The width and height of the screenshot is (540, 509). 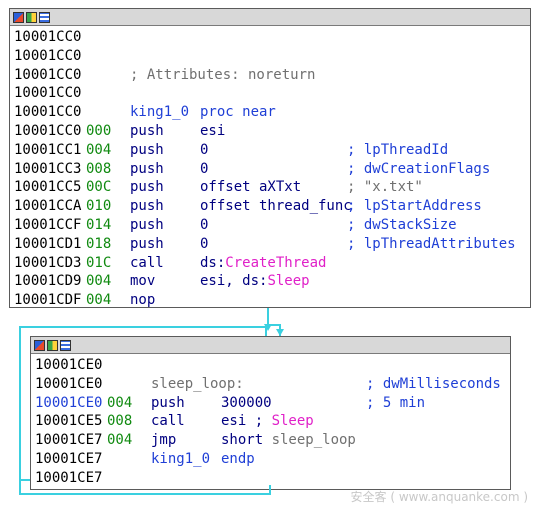 I want to click on address: 10001CD1, so click(x=48, y=243).